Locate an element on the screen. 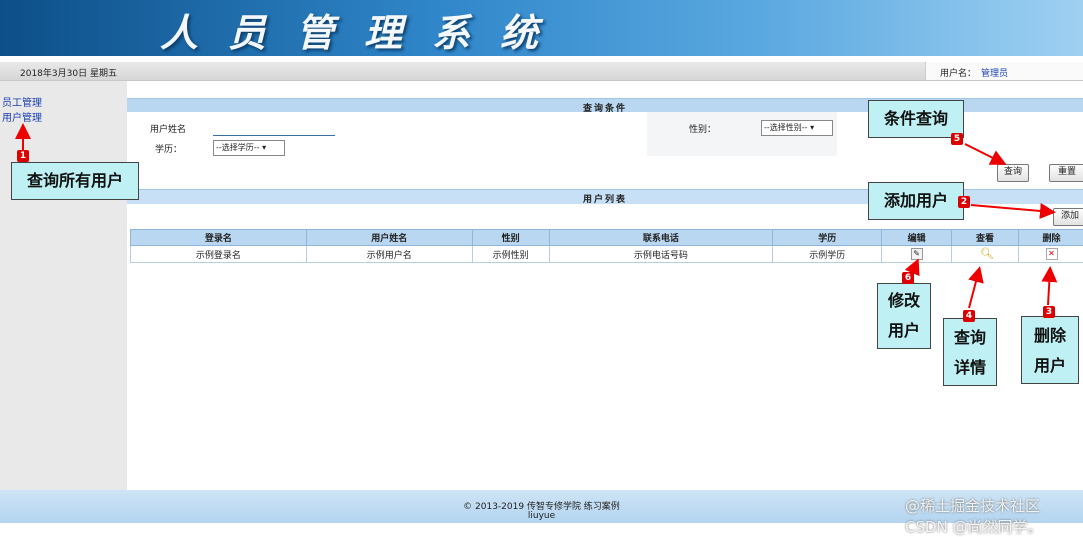 This screenshot has width=1083, height=537. callout-add-user-text: 添加用户 is located at coordinates (916, 200).